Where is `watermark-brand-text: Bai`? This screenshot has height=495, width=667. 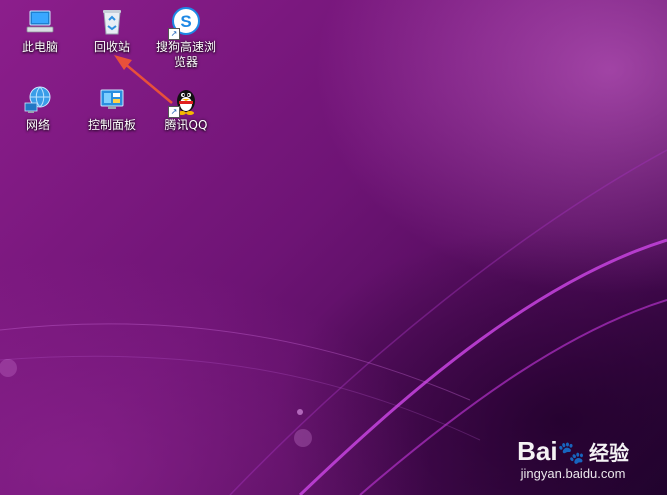
watermark-brand-text: Bai is located at coordinates (537, 451).